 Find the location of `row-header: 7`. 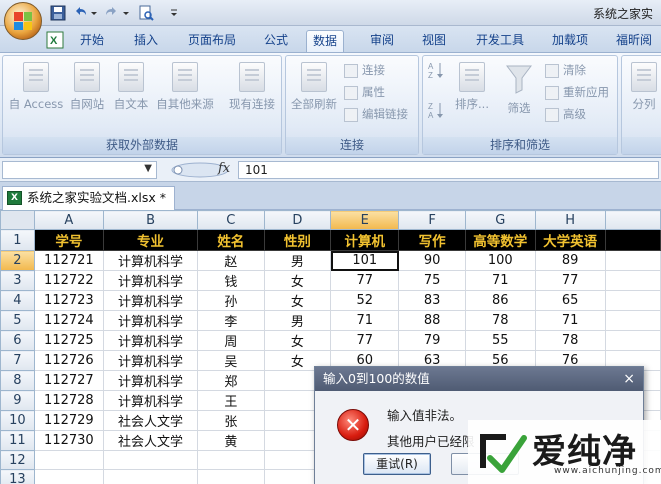

row-header: 7 is located at coordinates (17, 360).